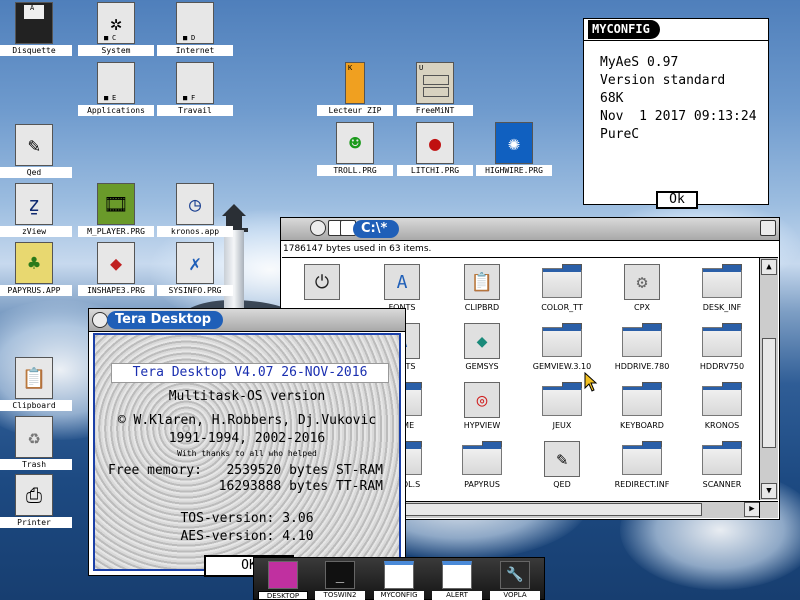  Describe the element at coordinates (769, 393) in the screenshot. I see `scroll-thumb` at that location.